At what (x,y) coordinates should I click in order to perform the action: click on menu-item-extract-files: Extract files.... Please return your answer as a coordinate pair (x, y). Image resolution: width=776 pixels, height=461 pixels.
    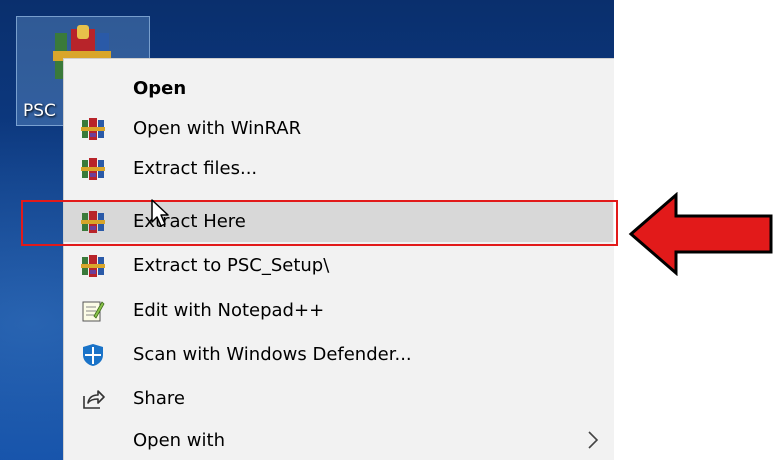
    Looking at the image, I should click on (338, 169).